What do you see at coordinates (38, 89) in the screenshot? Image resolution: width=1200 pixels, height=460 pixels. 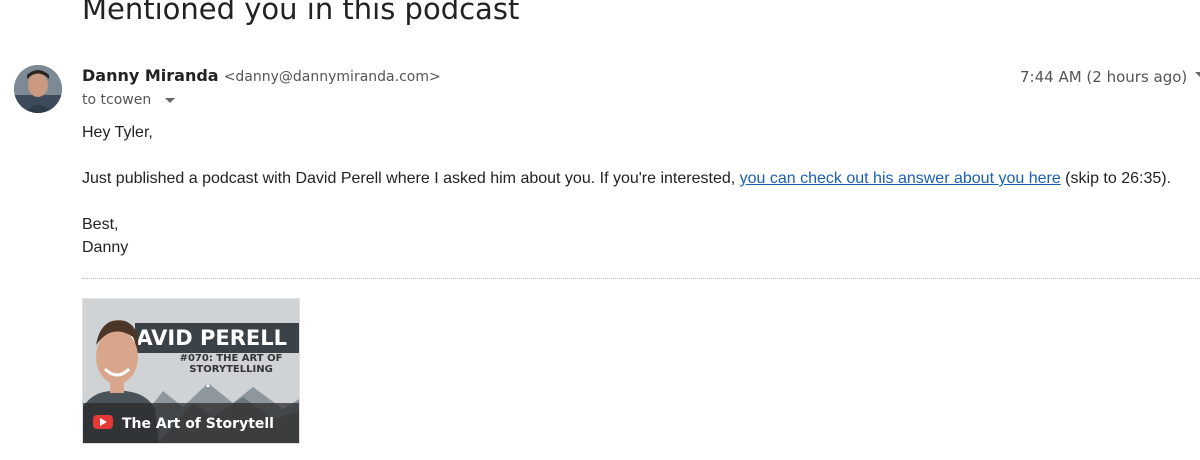 I see `sender-avatar` at bounding box center [38, 89].